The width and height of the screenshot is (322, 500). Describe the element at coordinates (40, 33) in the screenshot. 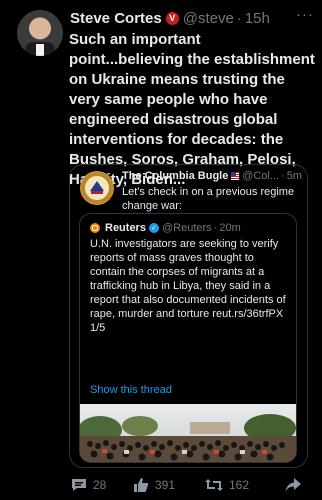

I see `author-avatar` at that location.